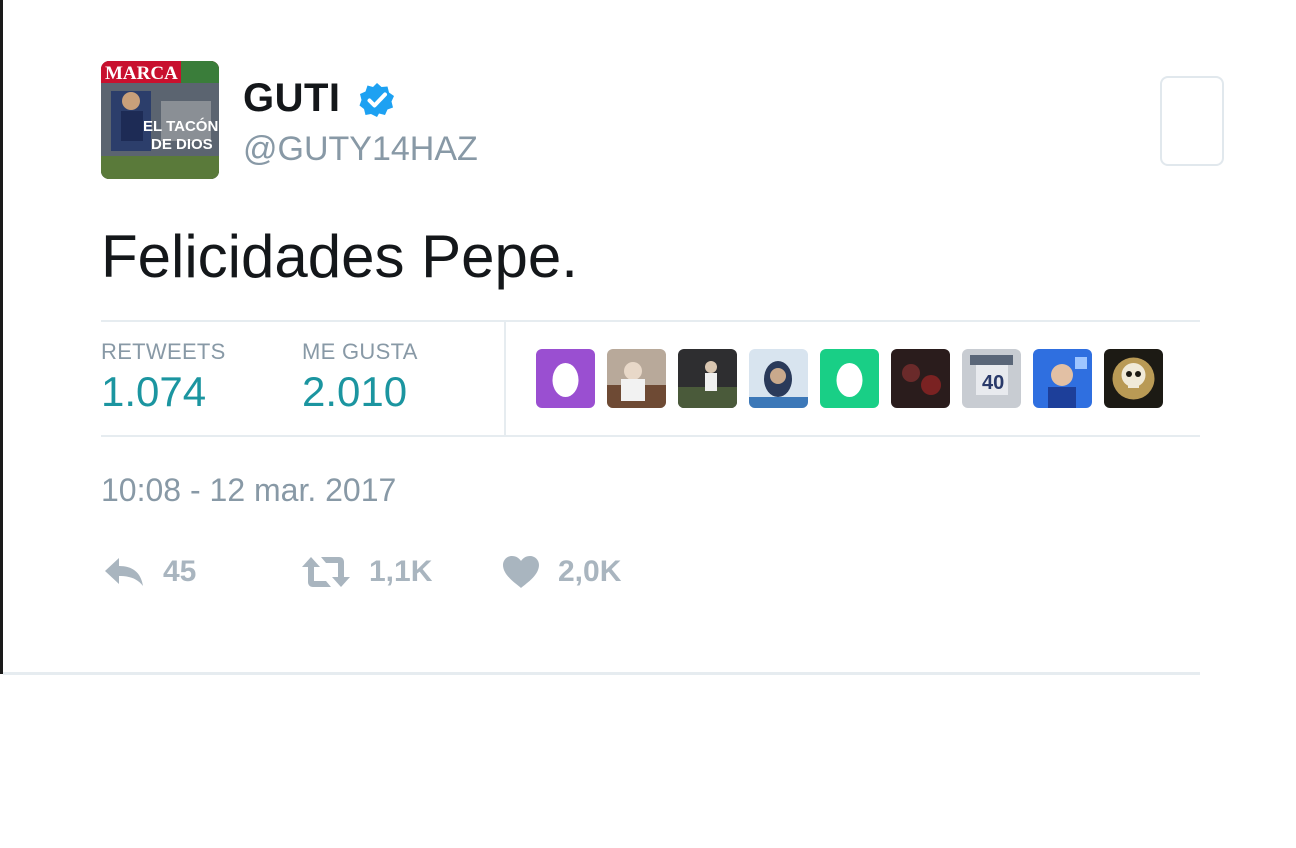 The height and width of the screenshot is (848, 1296). I want to click on reply-count: 45, so click(180, 571).